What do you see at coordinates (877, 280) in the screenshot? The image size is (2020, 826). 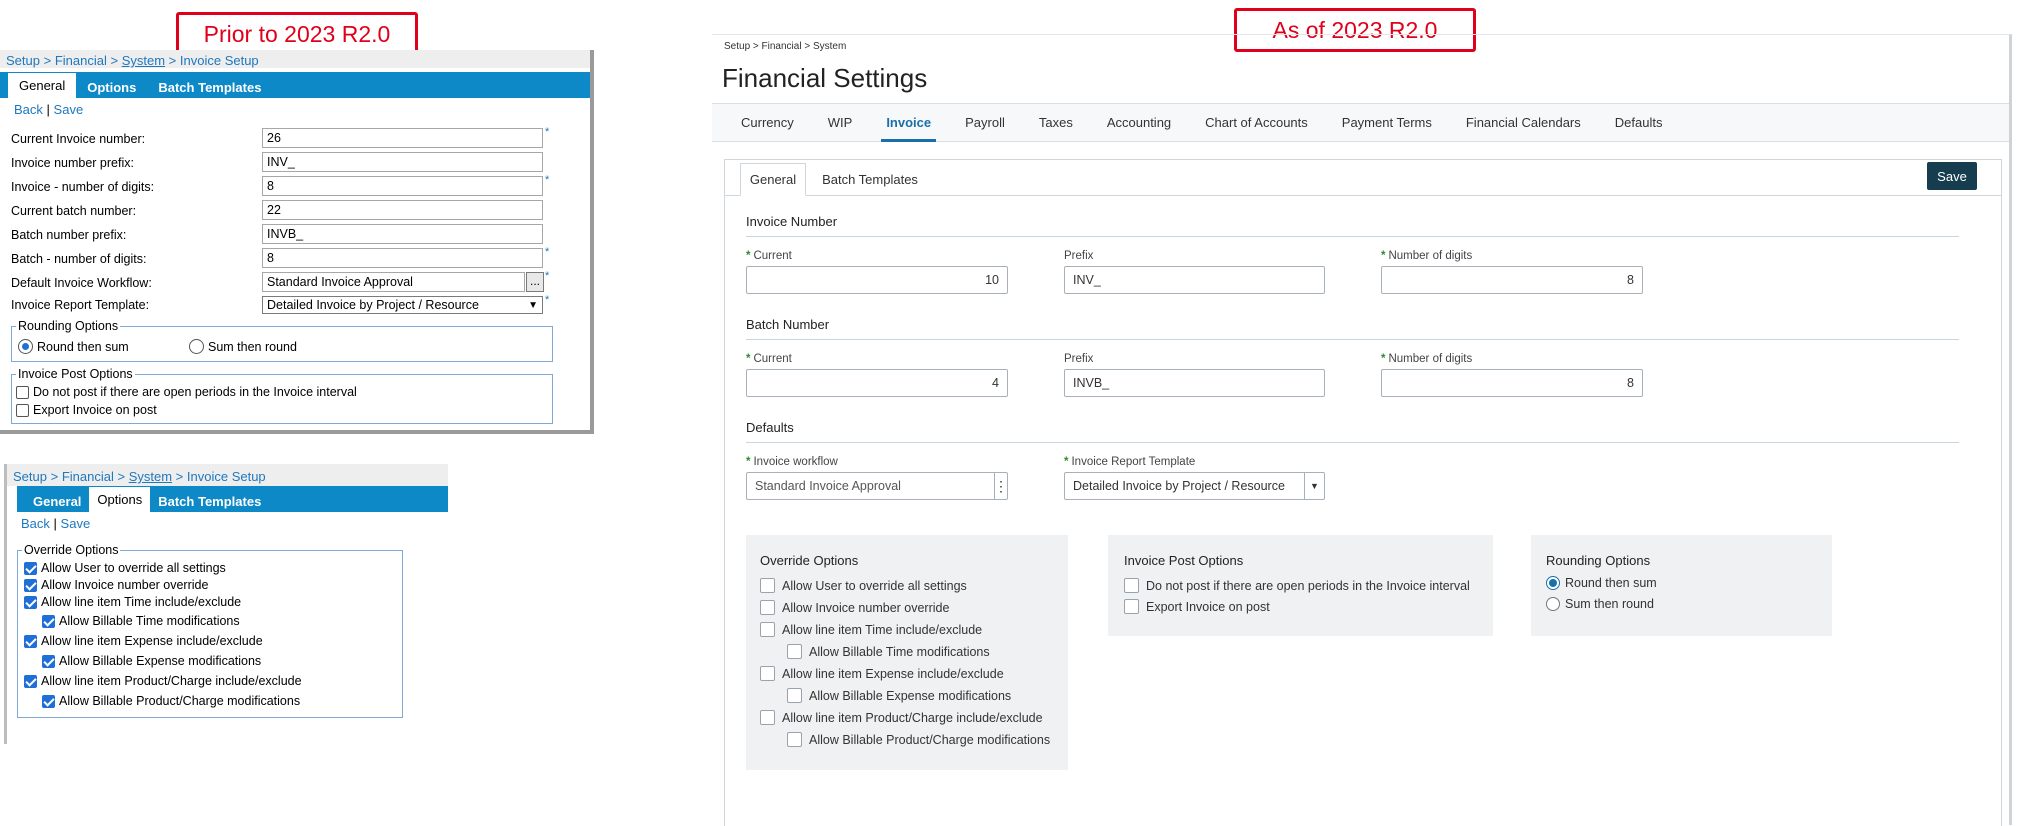 I see `current-invoice-number-input: 10` at bounding box center [877, 280].